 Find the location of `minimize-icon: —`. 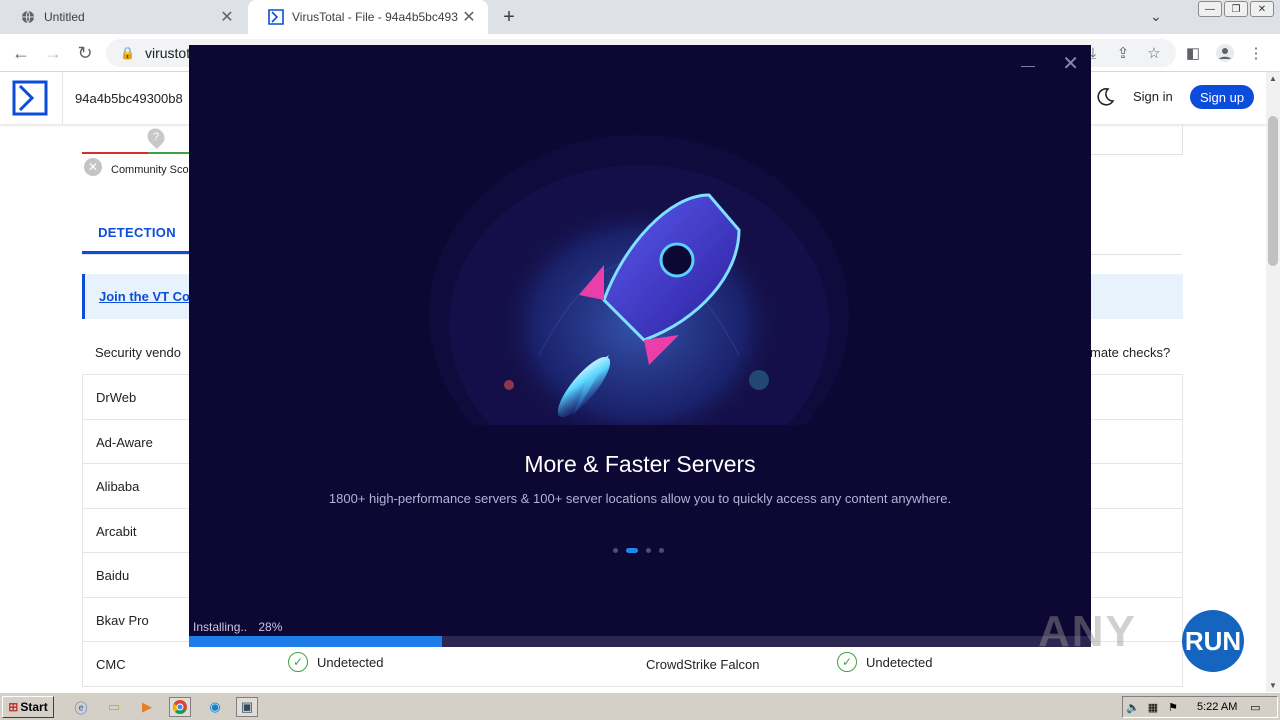

minimize-icon: — is located at coordinates (1028, 65).